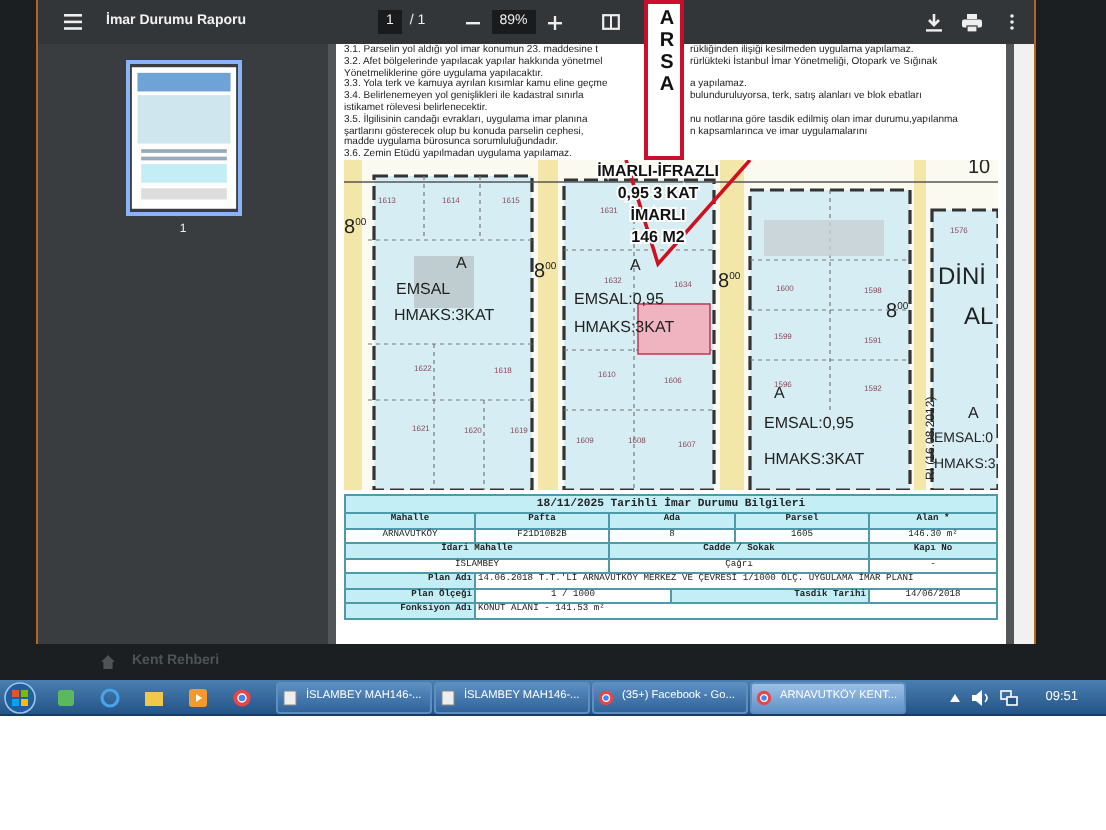  I want to click on app-icon, so click(66, 697).